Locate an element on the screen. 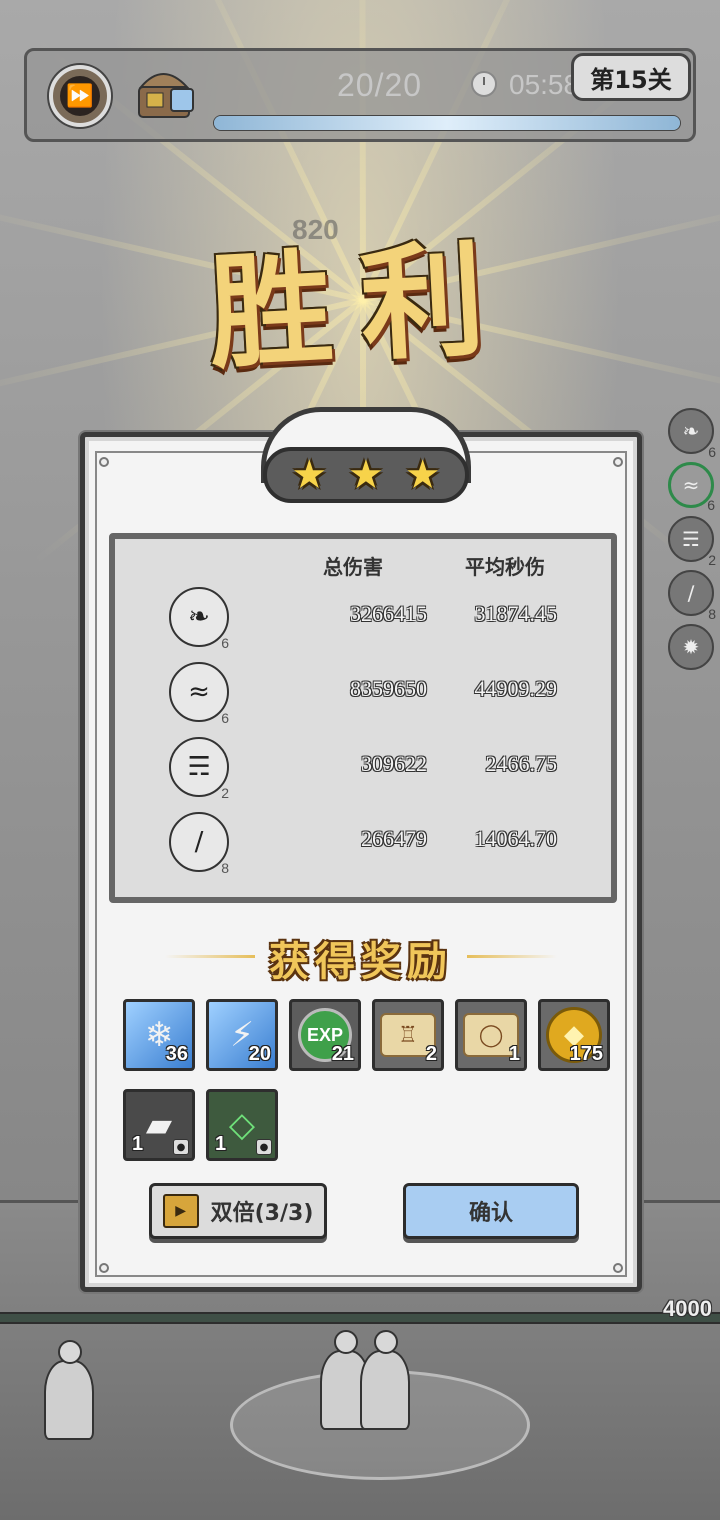 This screenshot has width=720, height=1520. tornado-icon: ≈ is located at coordinates (691, 485).